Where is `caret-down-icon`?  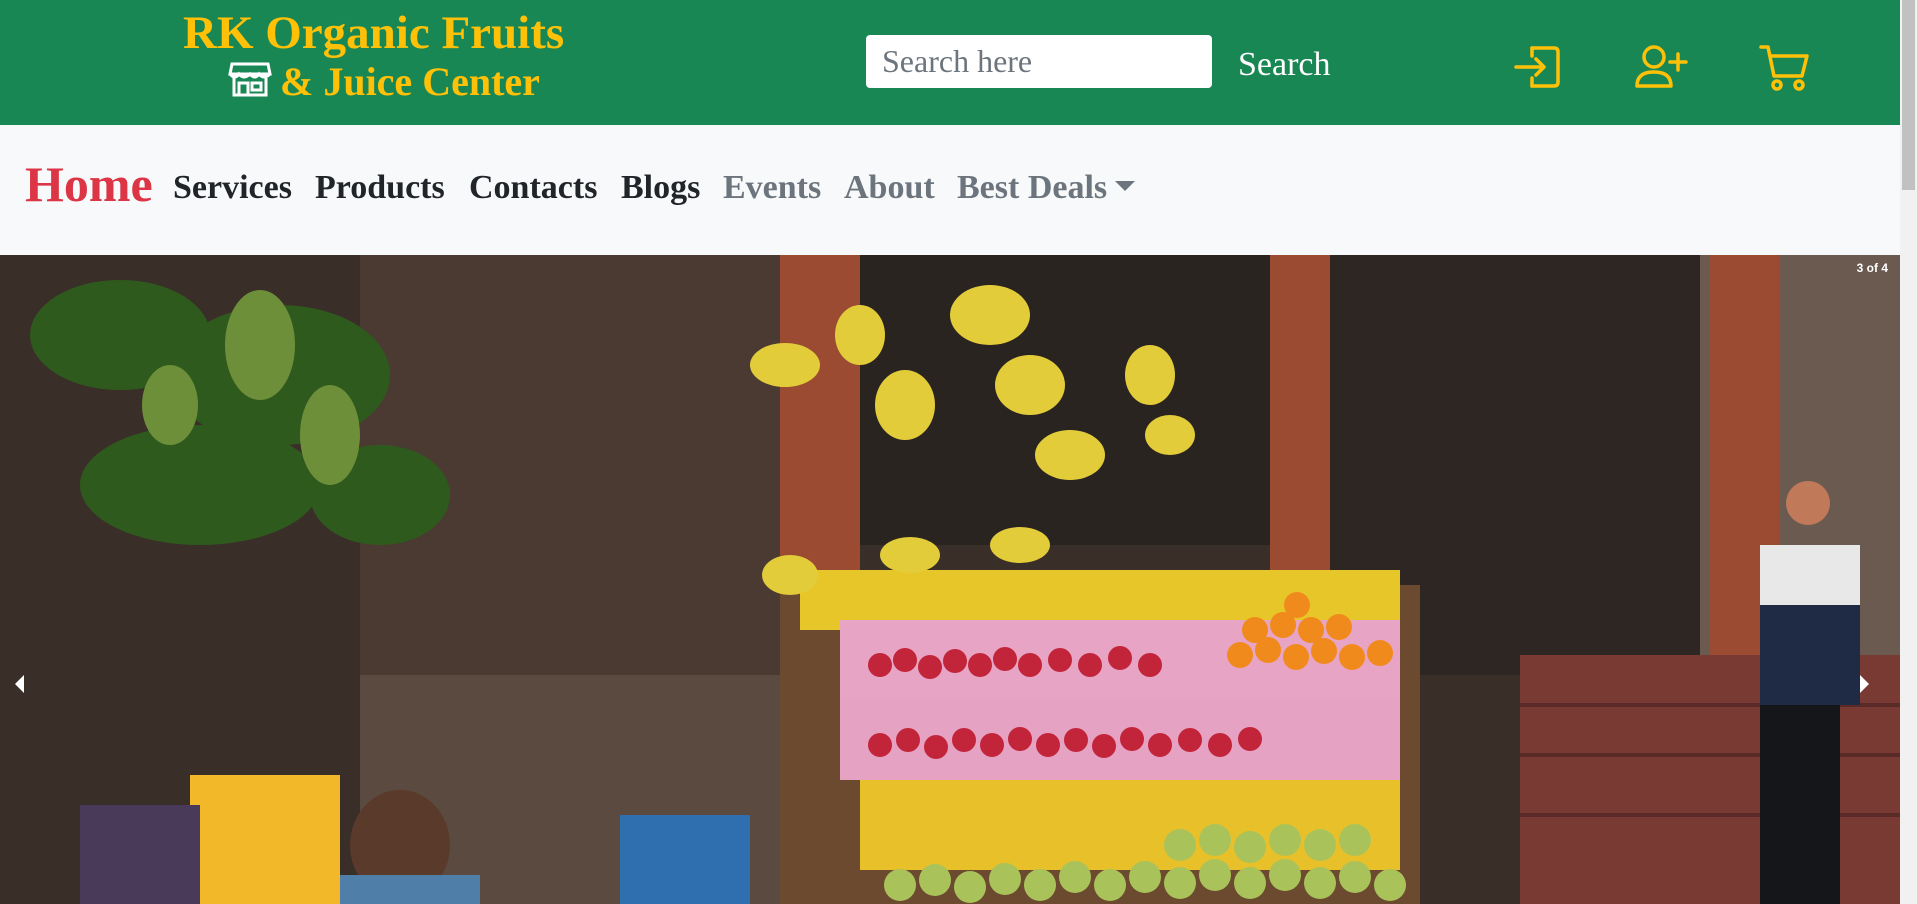
caret-down-icon is located at coordinates (1125, 186).